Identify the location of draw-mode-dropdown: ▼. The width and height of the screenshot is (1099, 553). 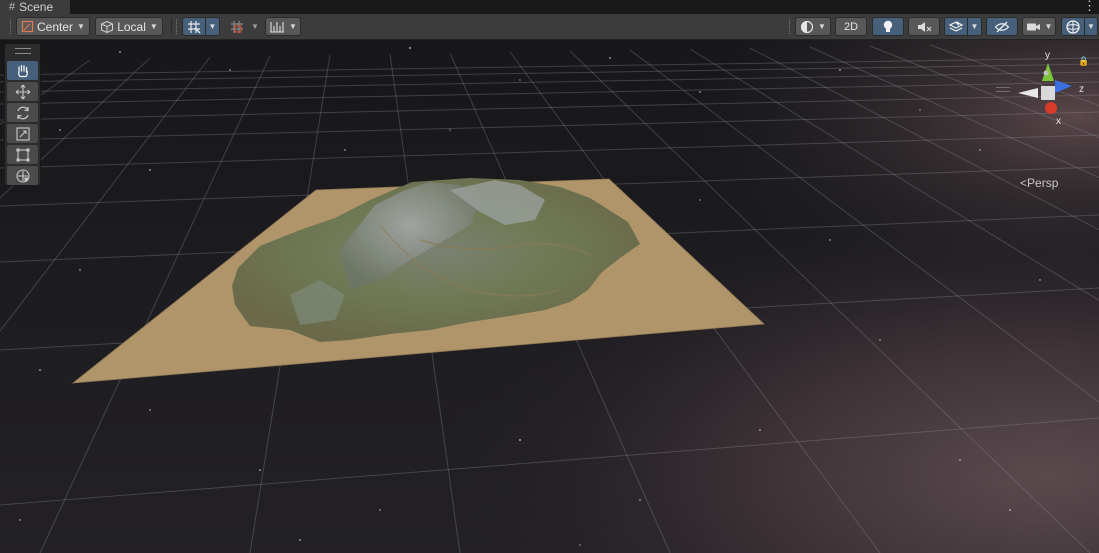
(813, 26).